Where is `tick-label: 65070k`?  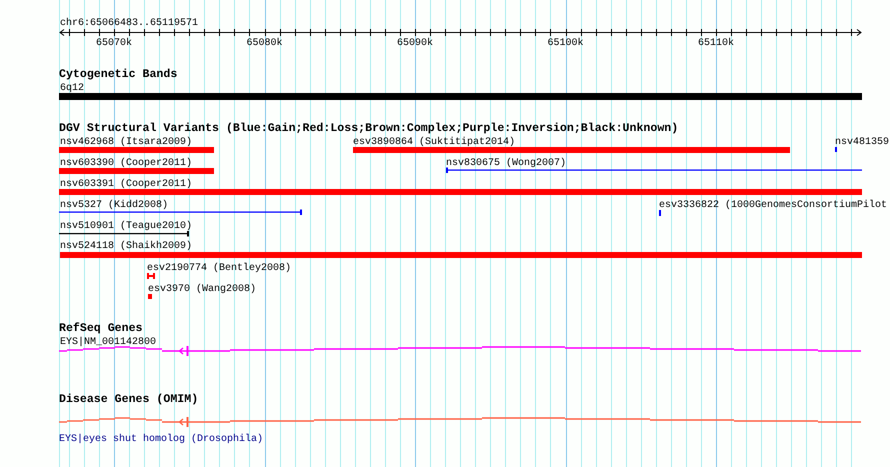
tick-label: 65070k is located at coordinates (114, 43).